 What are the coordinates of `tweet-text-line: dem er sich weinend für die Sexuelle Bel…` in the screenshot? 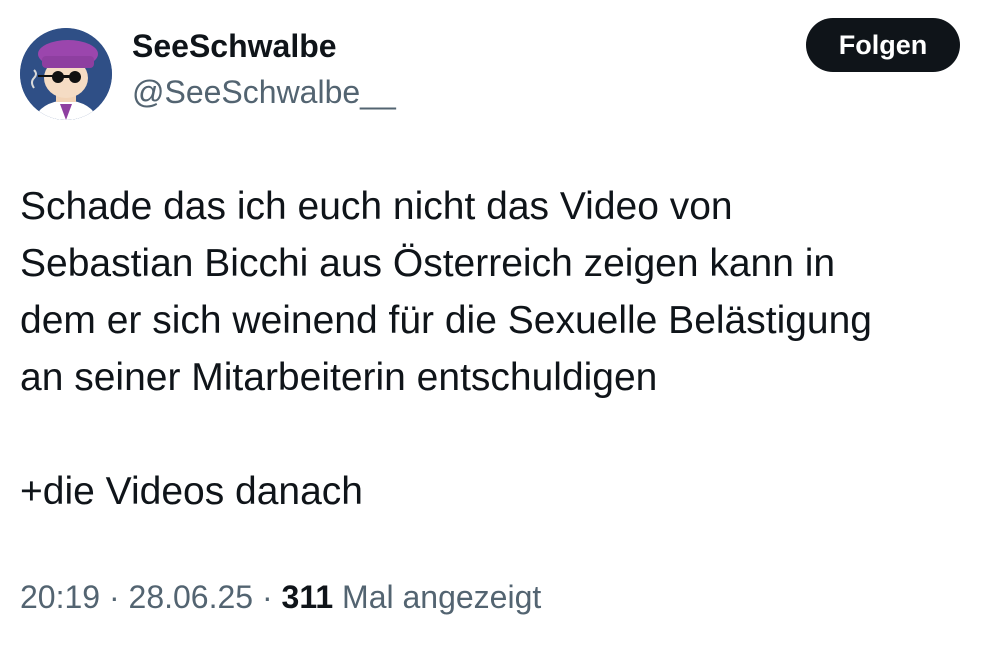 It's located at (446, 320).